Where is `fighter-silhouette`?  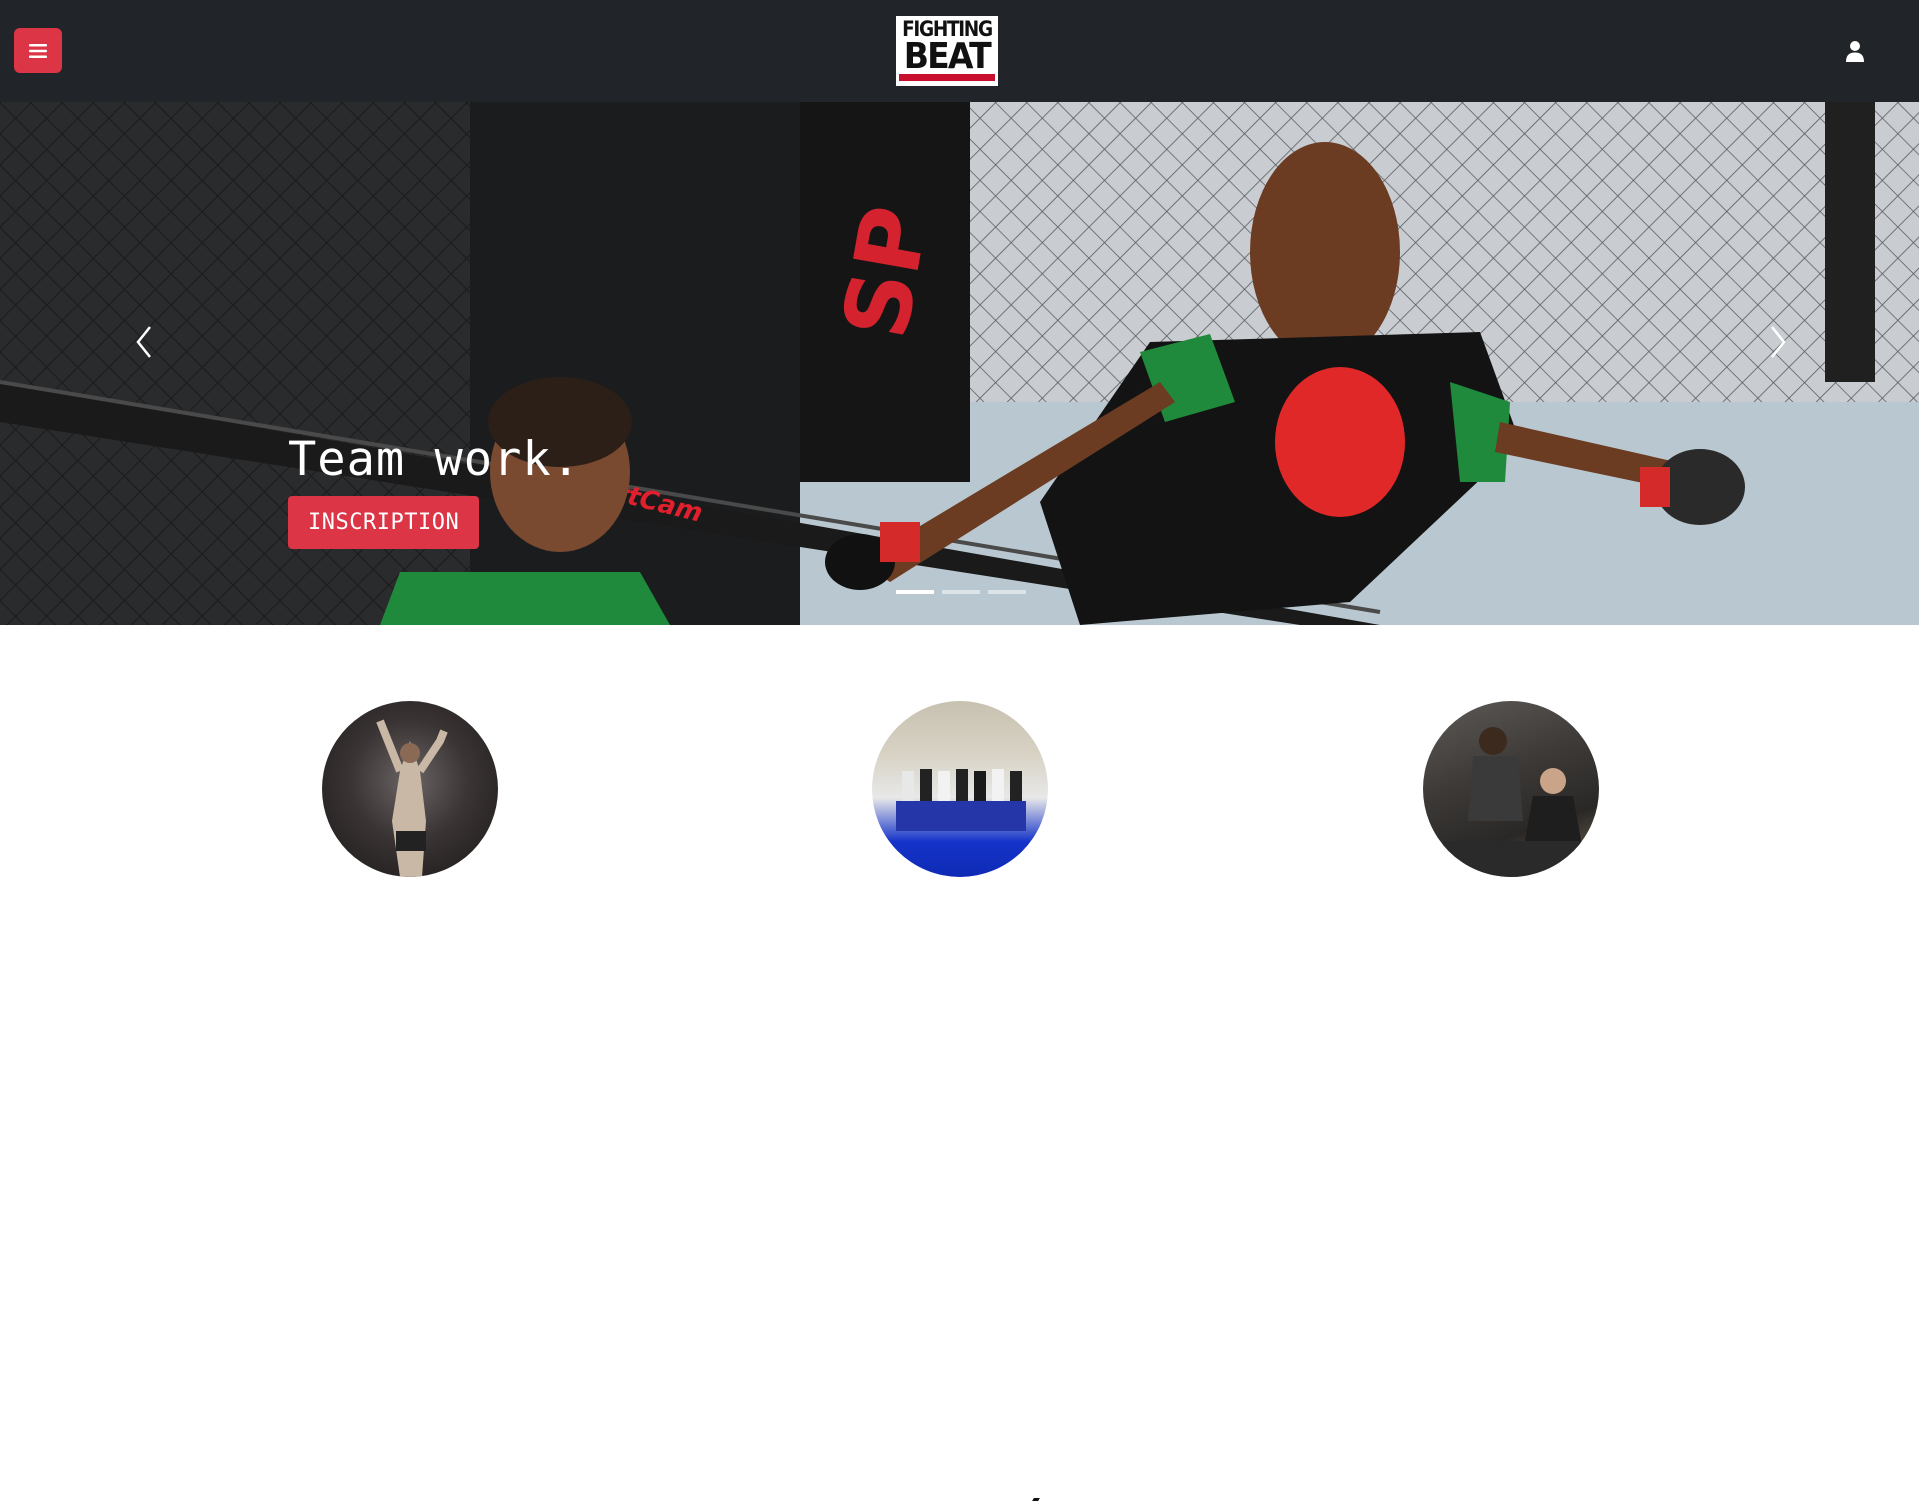 fighter-silhouette is located at coordinates (412, 798).